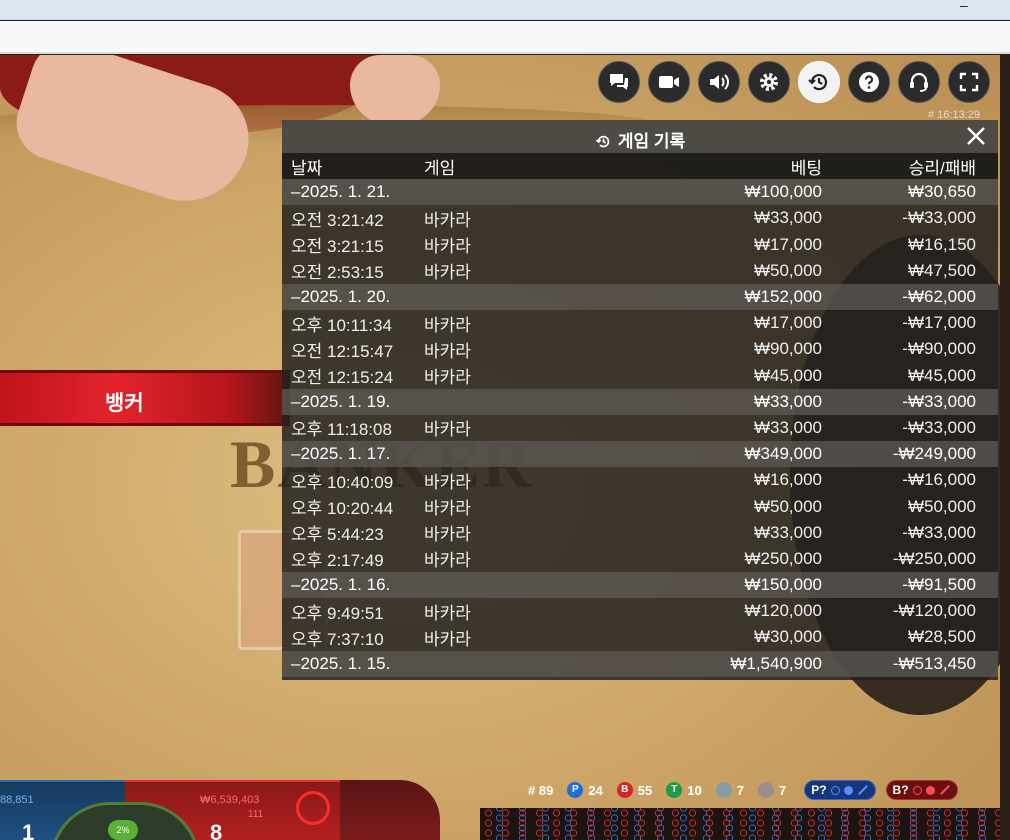  What do you see at coordinates (772, 790) in the screenshot?
I see `banker-pair-count: 7` at bounding box center [772, 790].